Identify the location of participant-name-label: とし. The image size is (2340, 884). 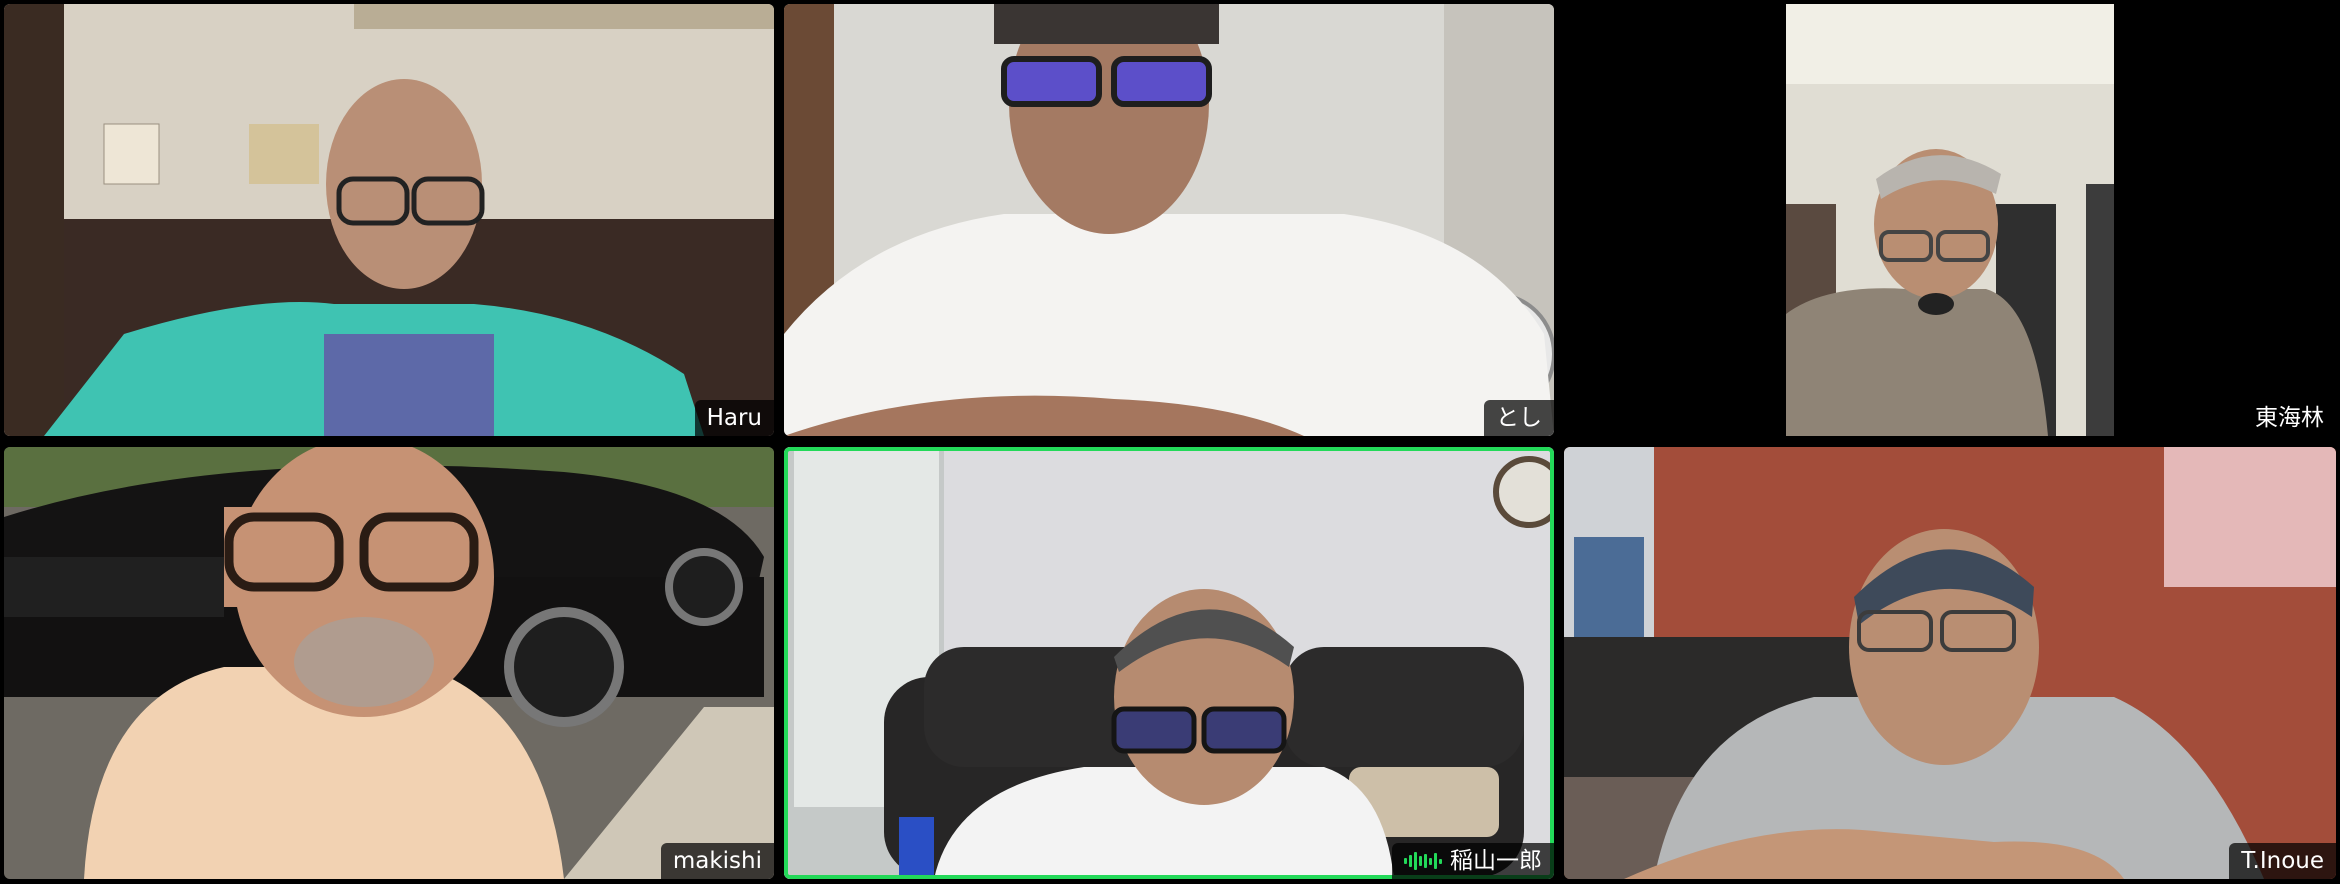
(1519, 418).